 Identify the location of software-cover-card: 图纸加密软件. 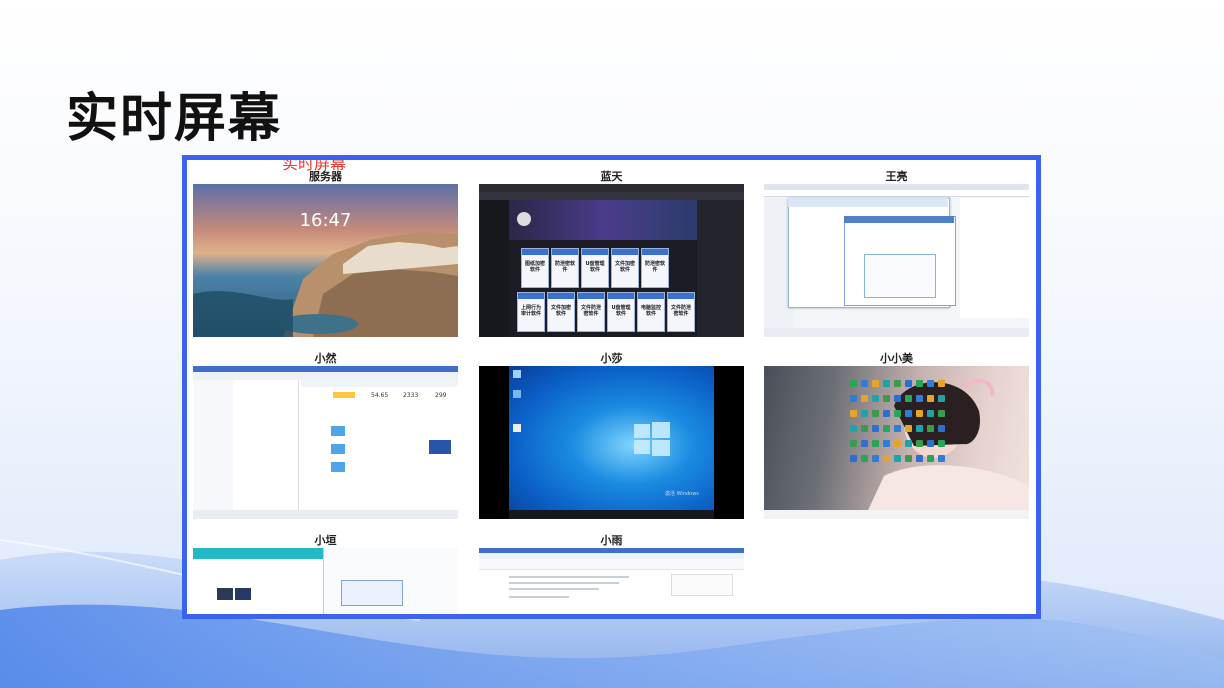
(535, 268).